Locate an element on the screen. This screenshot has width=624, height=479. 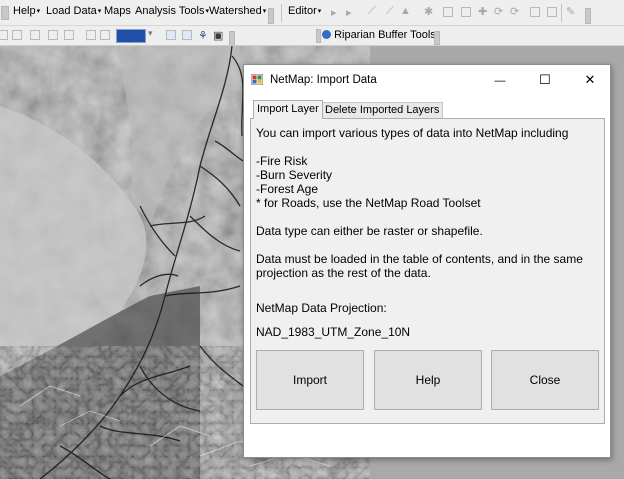
menu-maps-label: Maps is located at coordinates (117, 11).